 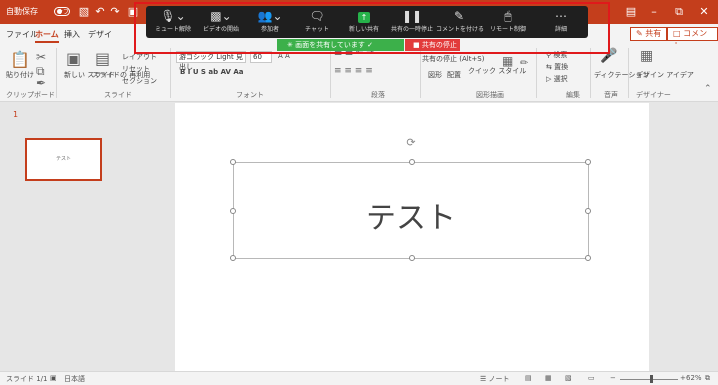 I want to click on tab-insert: 挿入, so click(x=72, y=34).